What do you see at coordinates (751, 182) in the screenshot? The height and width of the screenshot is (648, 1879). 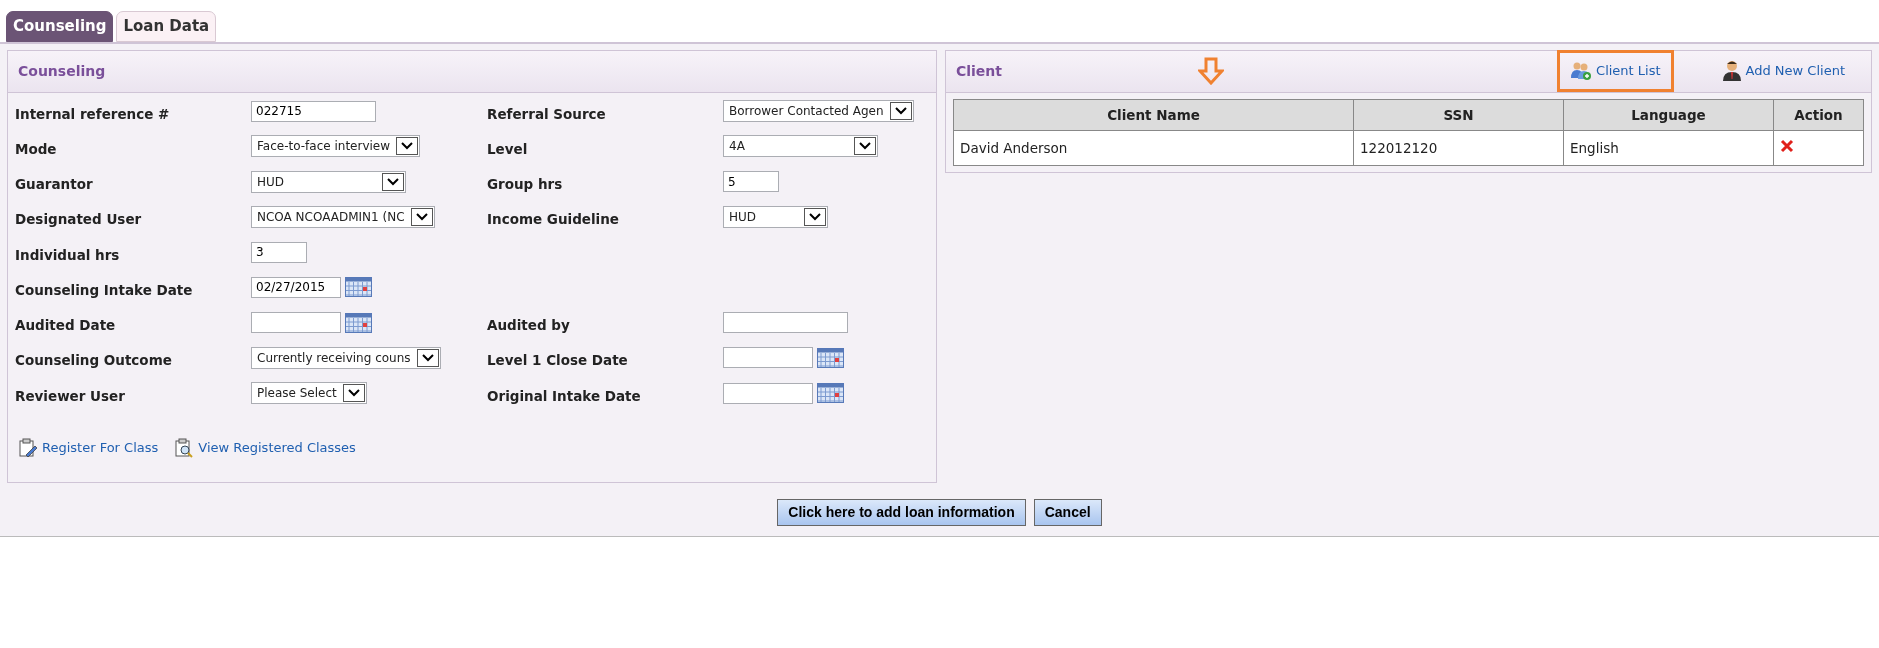 I see `input-field: 5` at bounding box center [751, 182].